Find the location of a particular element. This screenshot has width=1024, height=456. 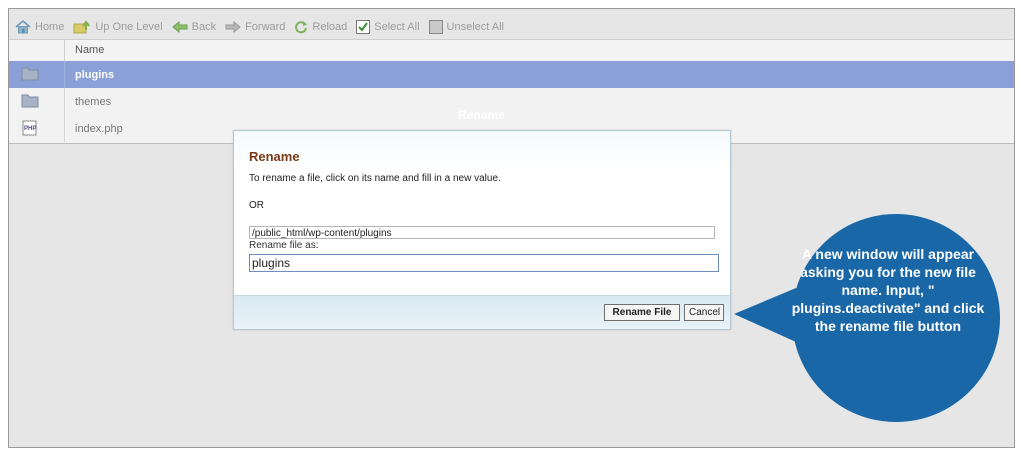

forward-button: Forward is located at coordinates (255, 27).